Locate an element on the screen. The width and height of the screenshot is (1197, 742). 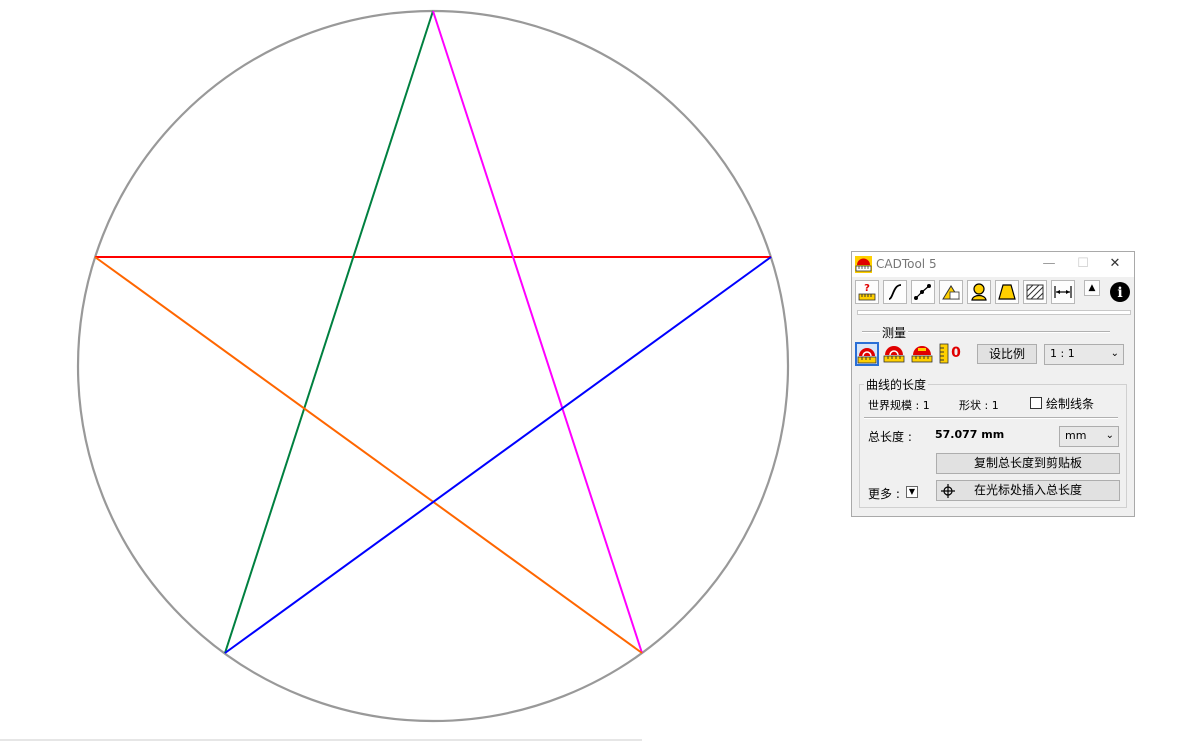
shape-count-label: 形状 : 1 is located at coordinates (979, 405).